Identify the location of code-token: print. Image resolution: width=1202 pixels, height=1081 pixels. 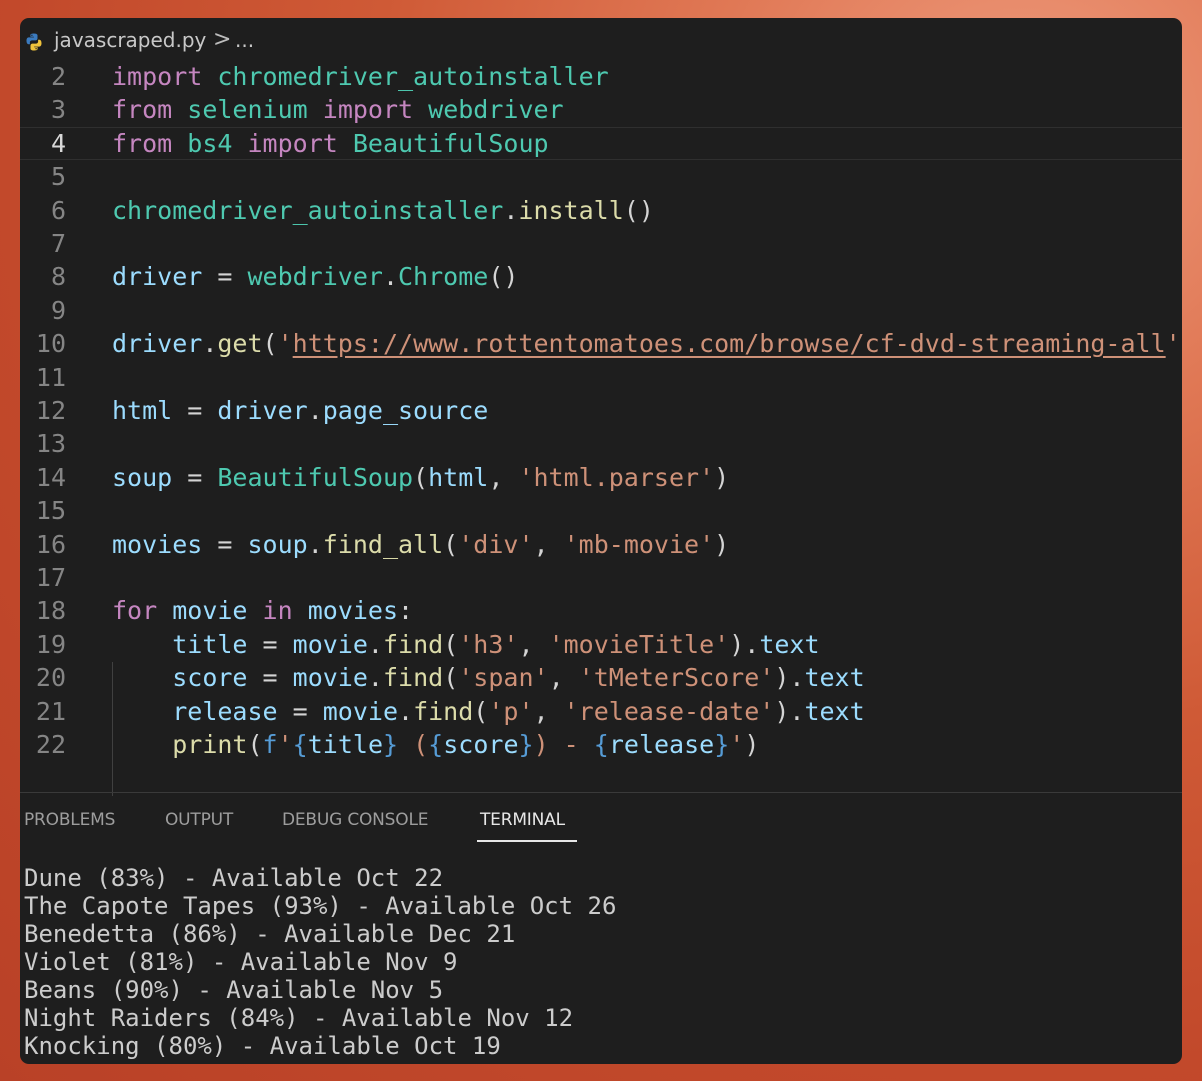
(210, 744).